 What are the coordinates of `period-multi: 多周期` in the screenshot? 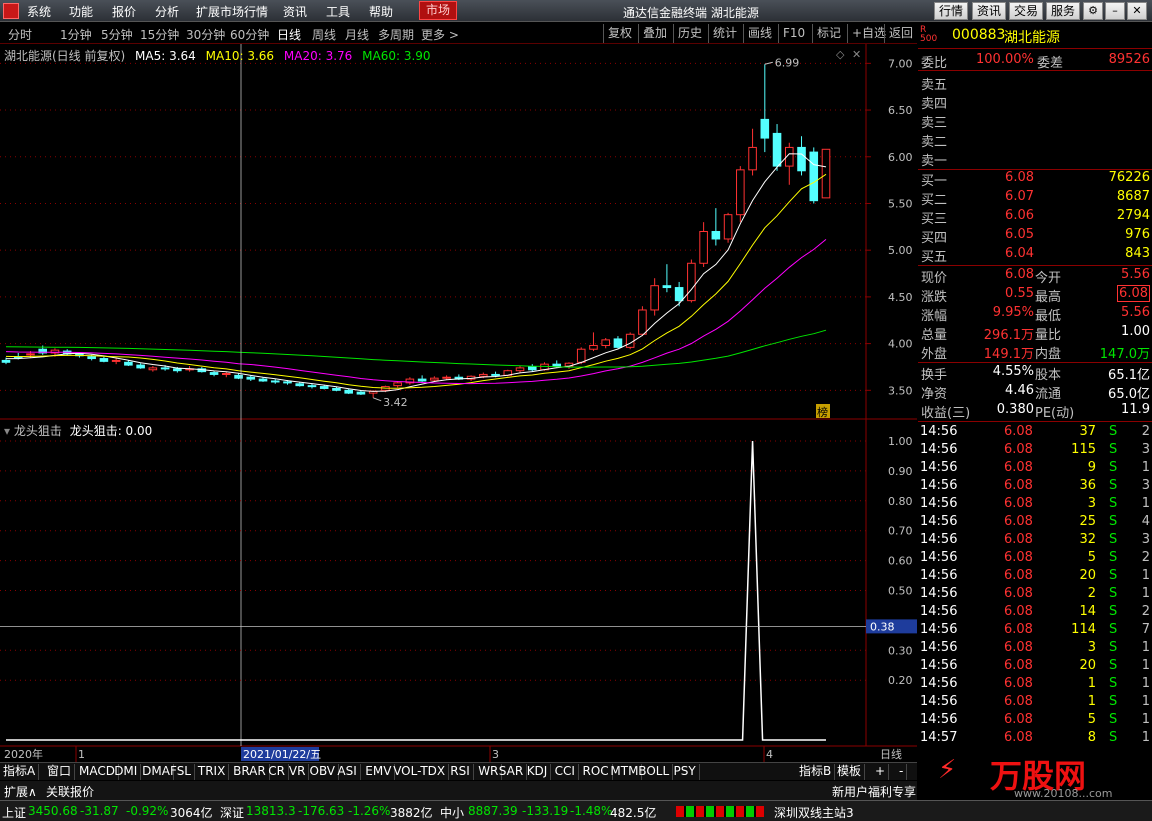 It's located at (396, 34).